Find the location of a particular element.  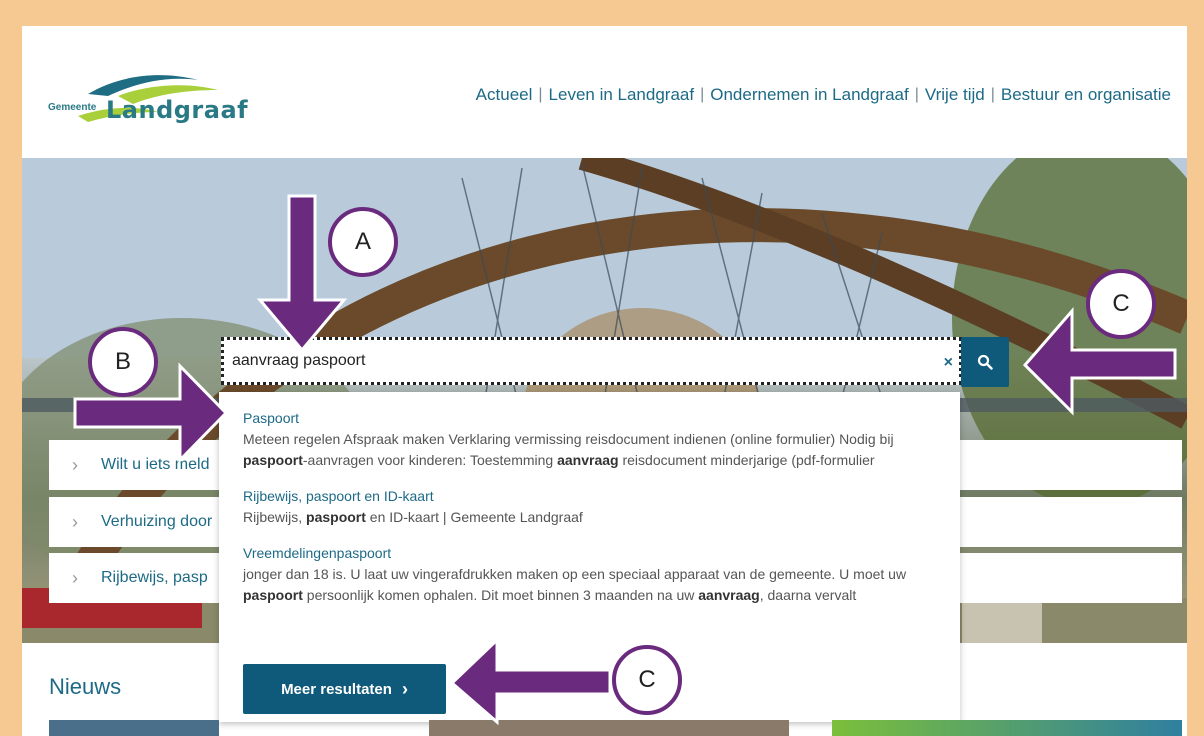

nav-item-actueel: Actueel is located at coordinates (504, 95).